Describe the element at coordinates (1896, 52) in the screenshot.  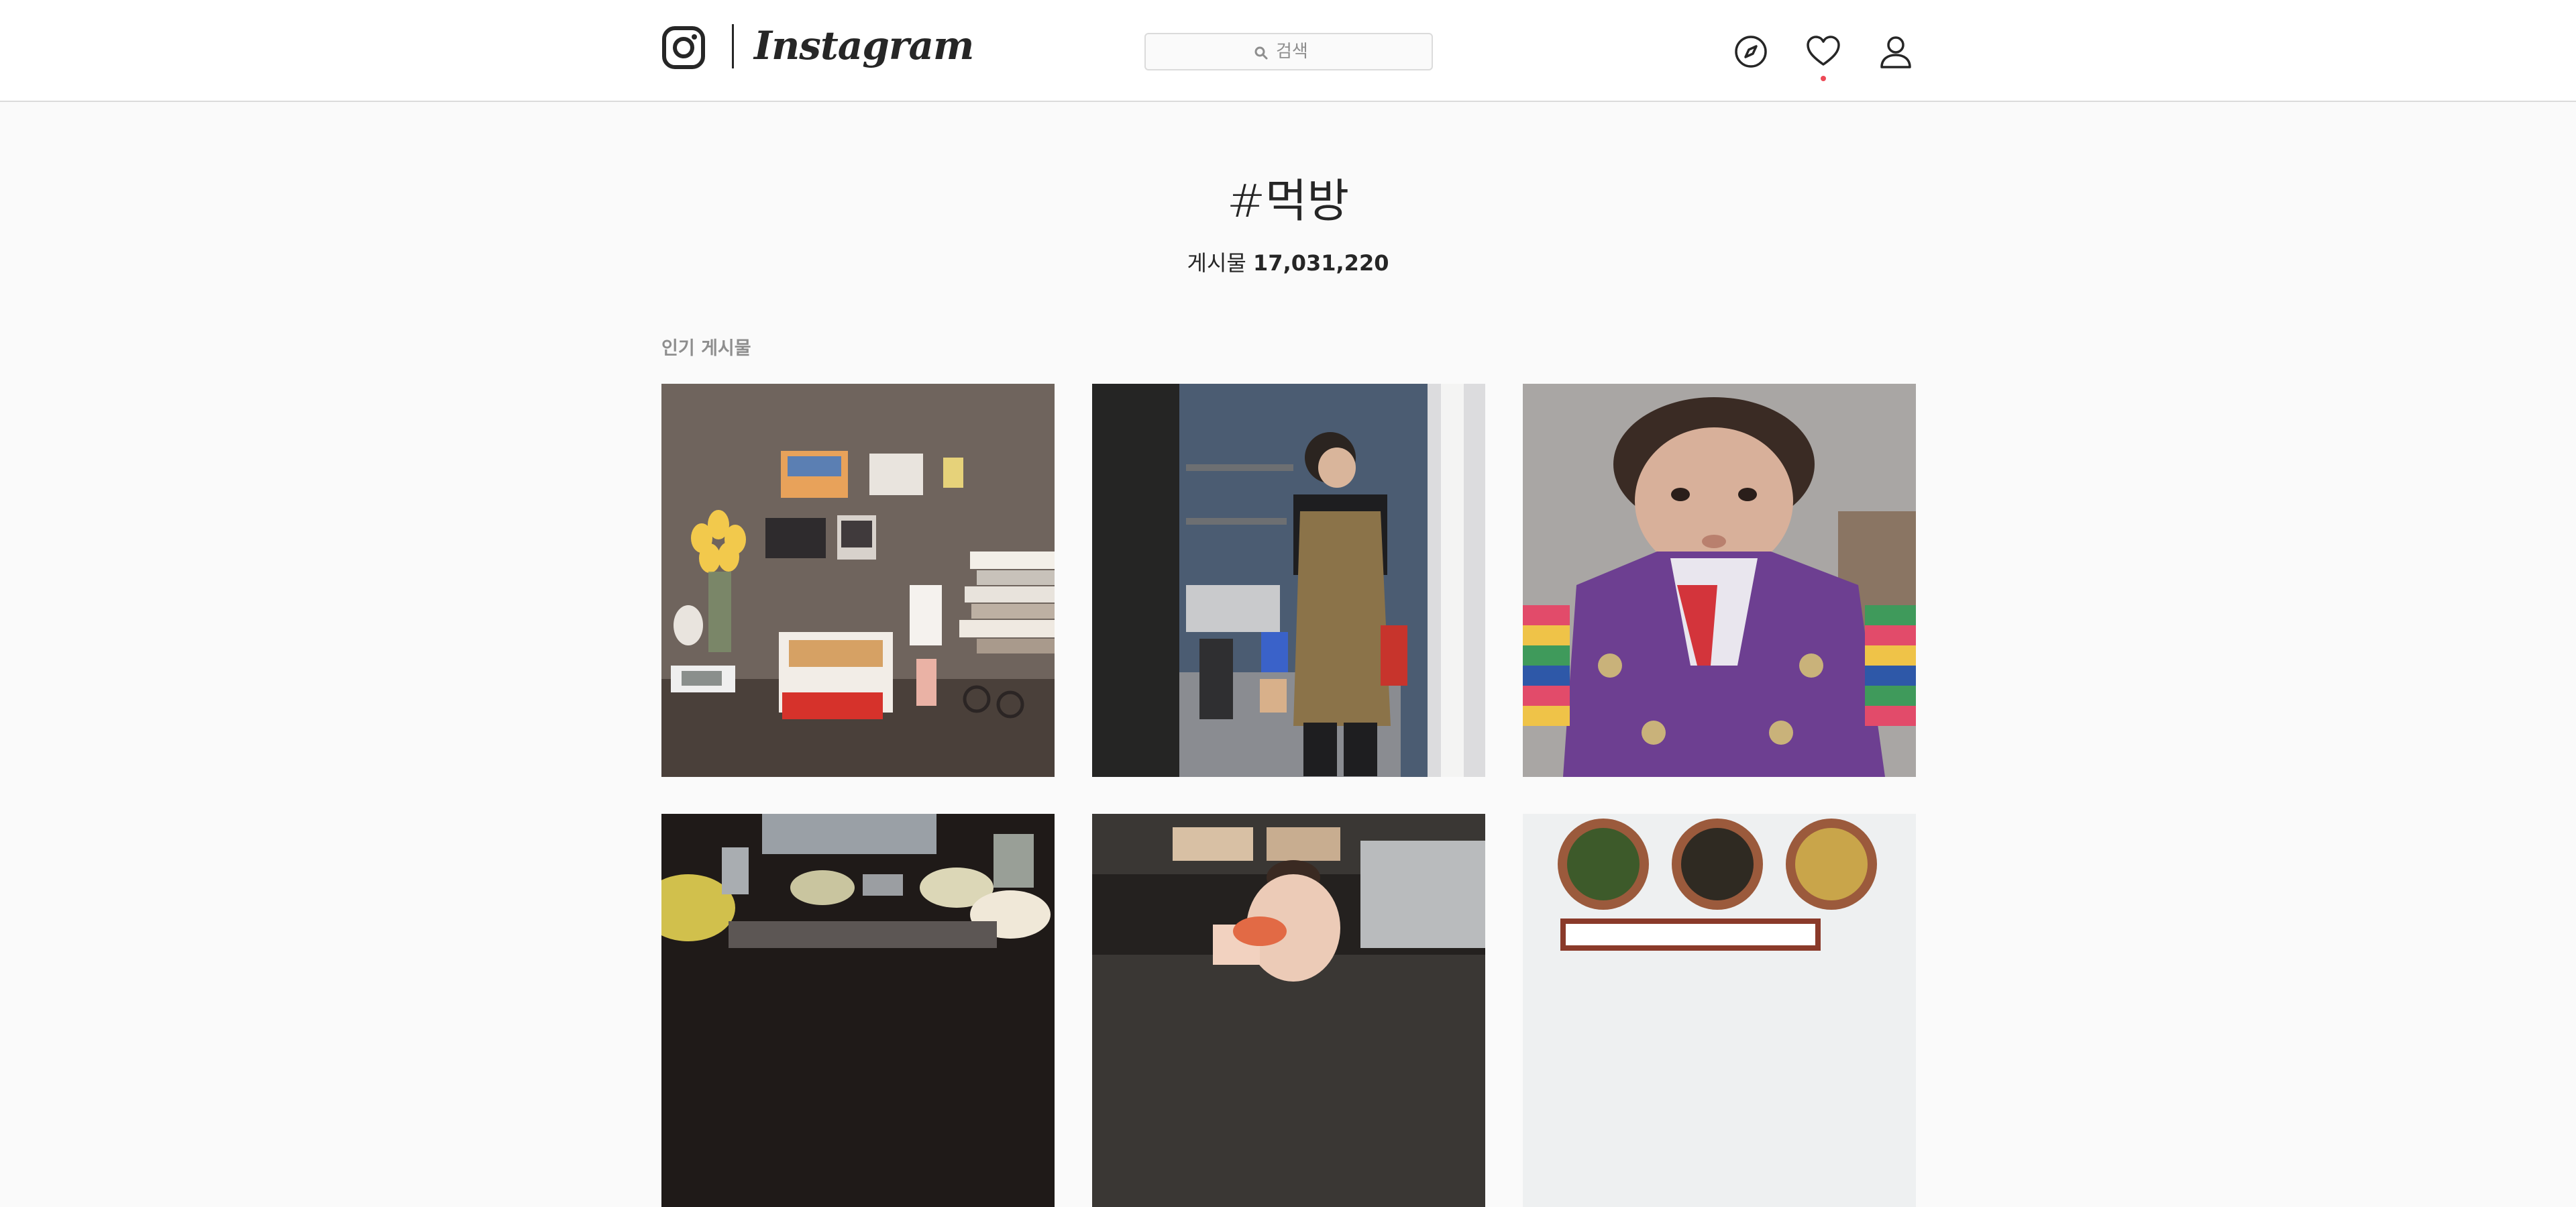
I see `user-icon` at that location.